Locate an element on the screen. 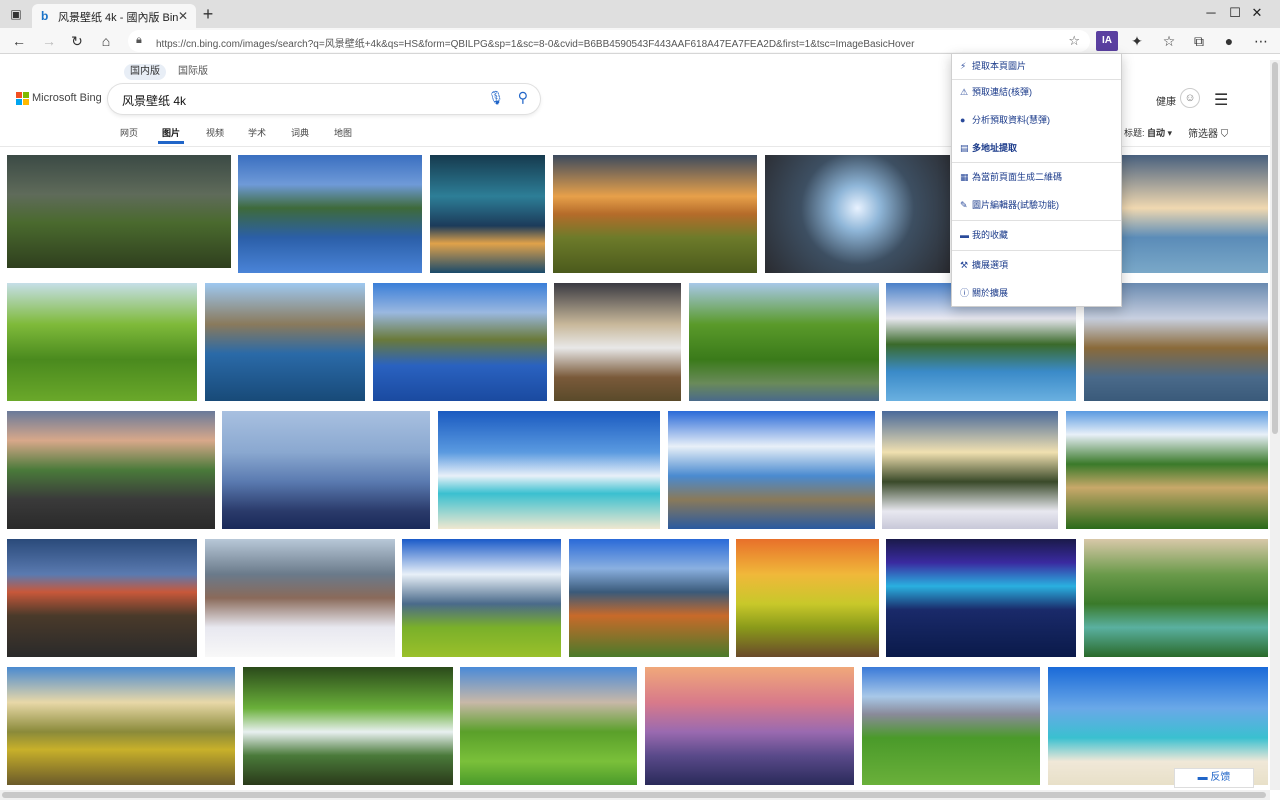 This screenshot has height=800, width=1280. menu-item-label: 關於擴展 is located at coordinates (990, 293).